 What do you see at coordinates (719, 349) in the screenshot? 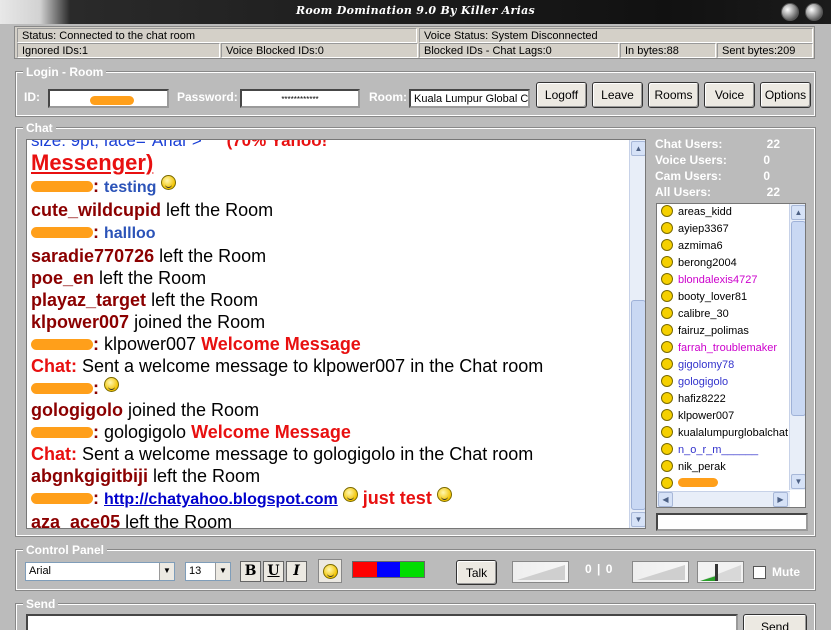
I see `user-item: farrah_troublemaker` at bounding box center [719, 349].